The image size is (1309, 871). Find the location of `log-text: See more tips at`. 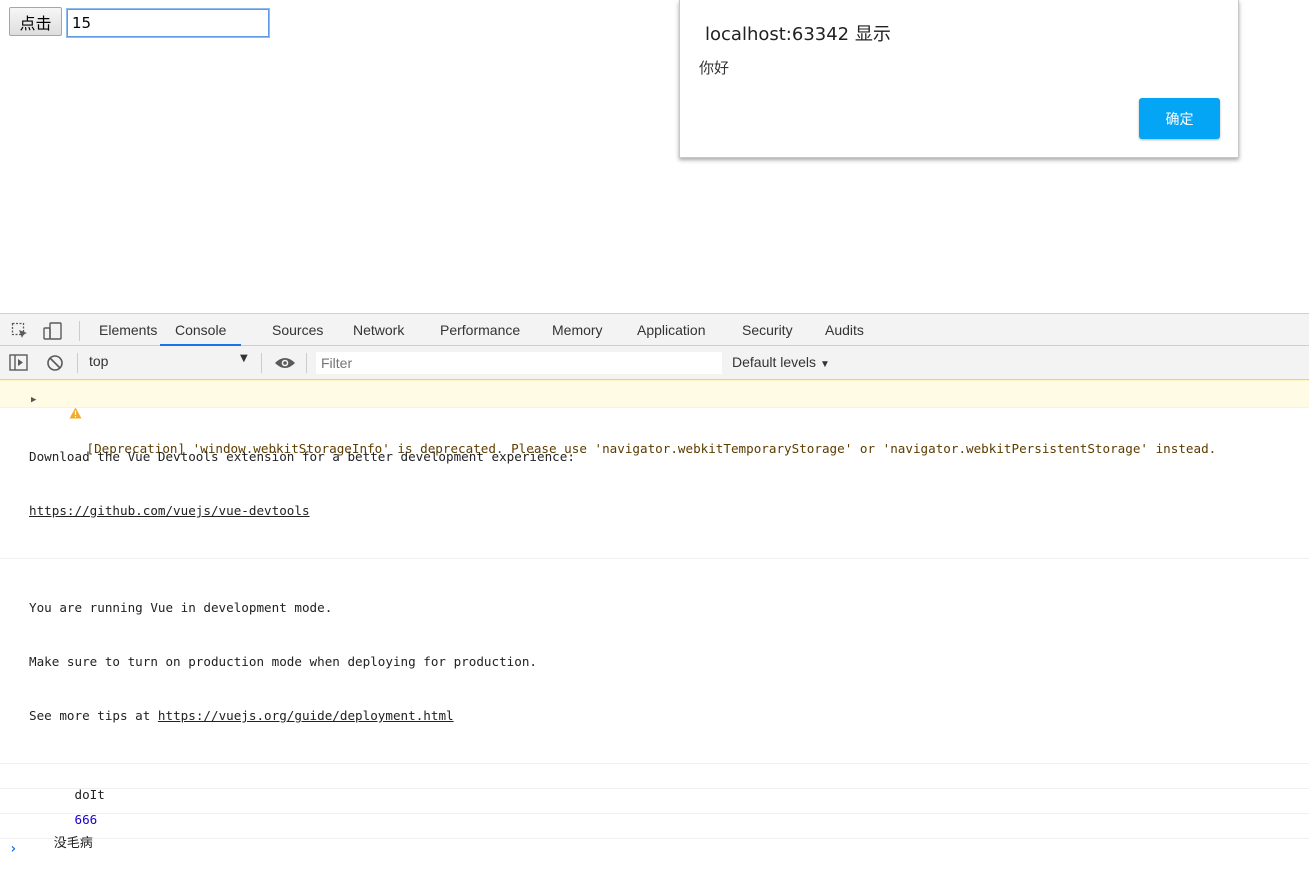

log-text: See more tips at is located at coordinates (93, 715).